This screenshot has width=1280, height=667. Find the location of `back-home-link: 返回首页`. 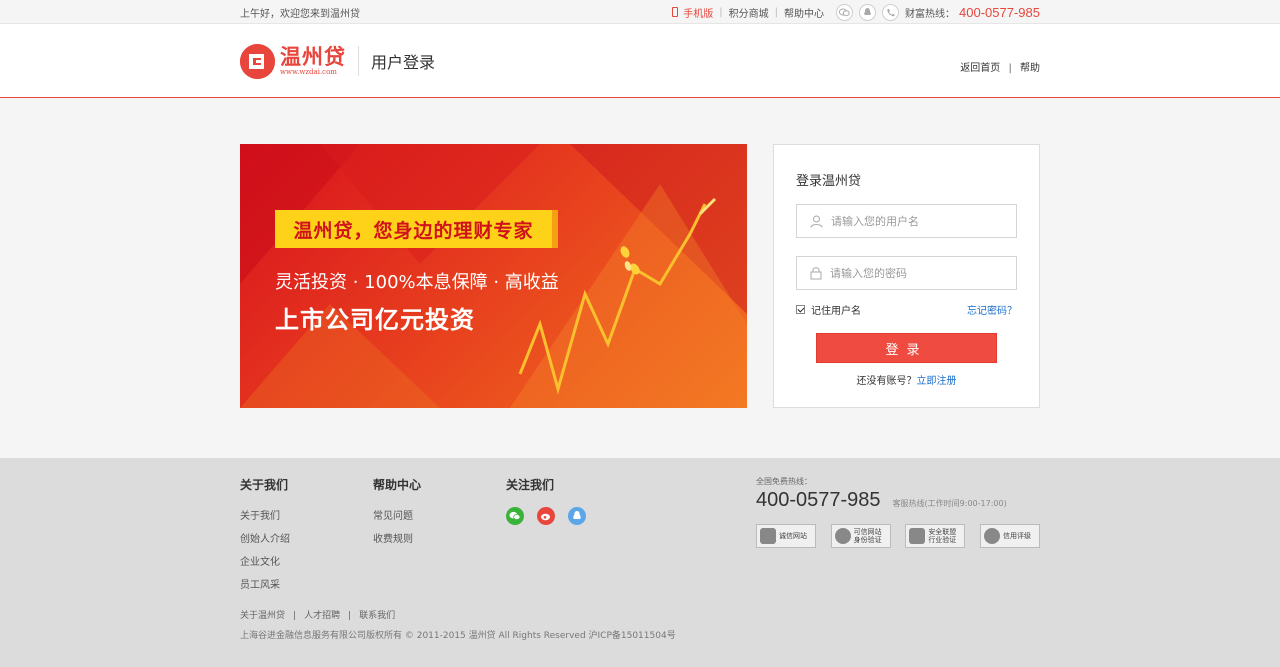

back-home-link: 返回首页 is located at coordinates (980, 68).